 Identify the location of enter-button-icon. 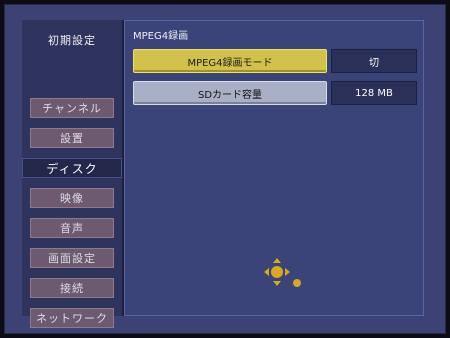
(277, 272).